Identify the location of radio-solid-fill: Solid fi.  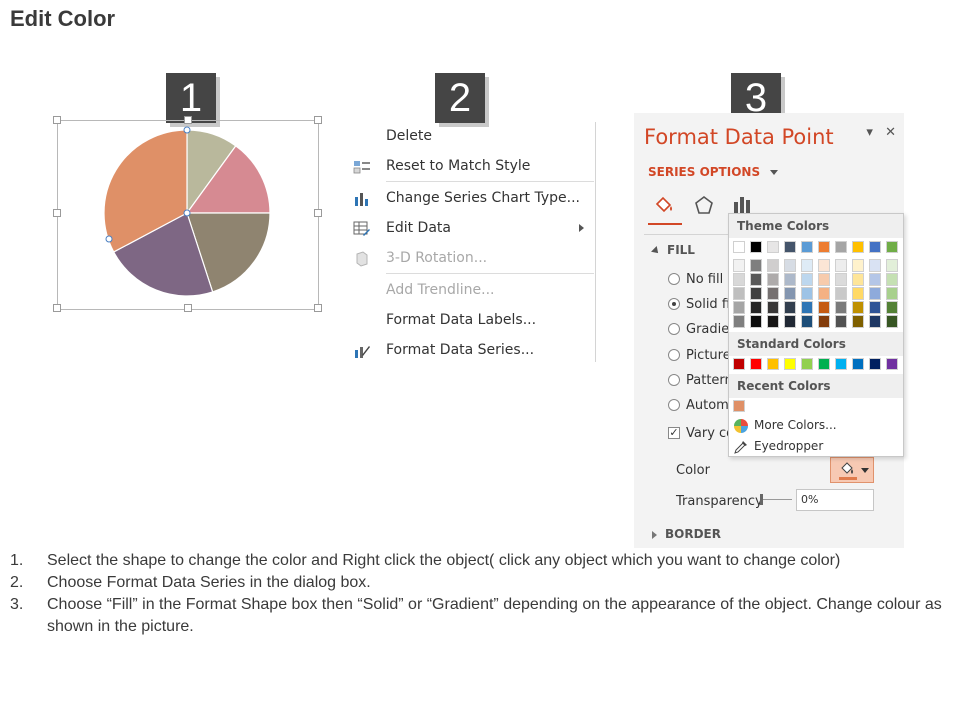
(699, 305).